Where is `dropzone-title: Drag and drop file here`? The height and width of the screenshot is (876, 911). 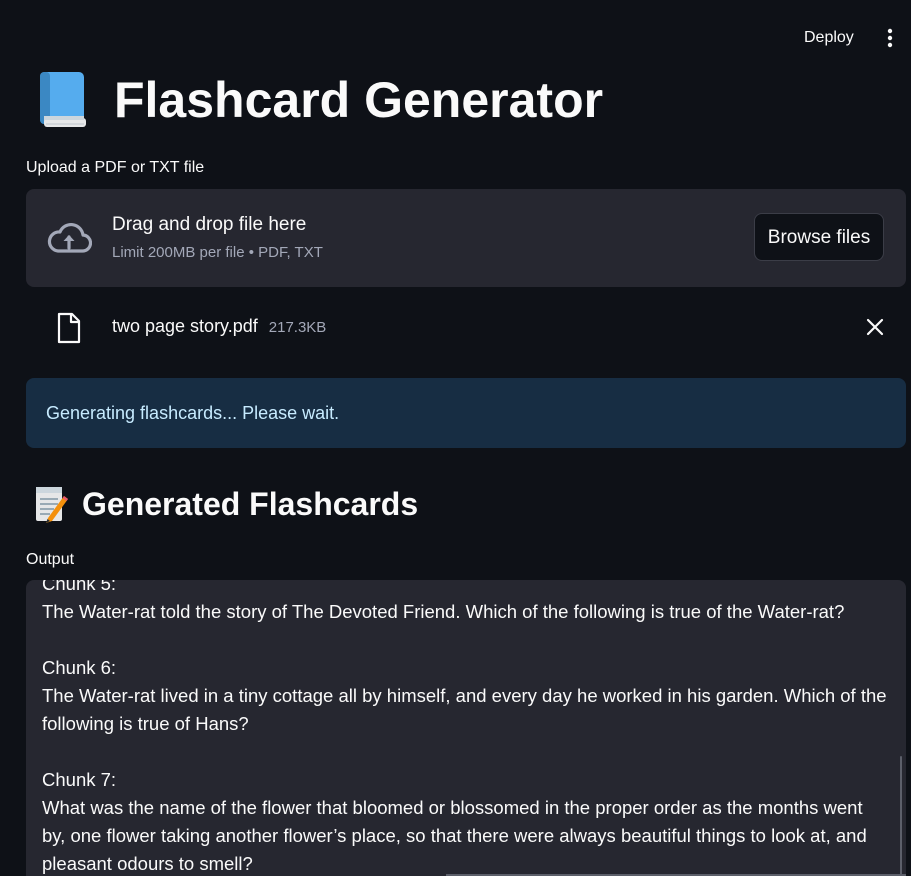
dropzone-title: Drag and drop file here is located at coordinates (209, 224).